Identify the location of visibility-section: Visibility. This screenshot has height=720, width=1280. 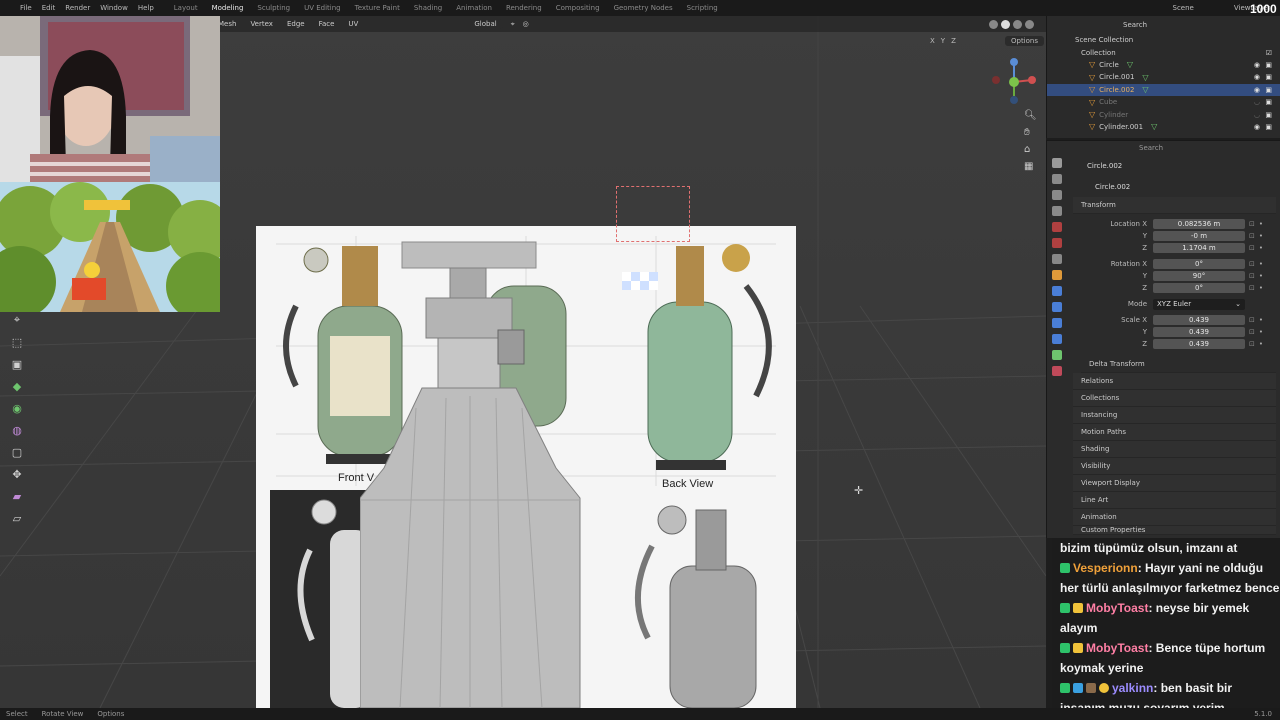
(1174, 466).